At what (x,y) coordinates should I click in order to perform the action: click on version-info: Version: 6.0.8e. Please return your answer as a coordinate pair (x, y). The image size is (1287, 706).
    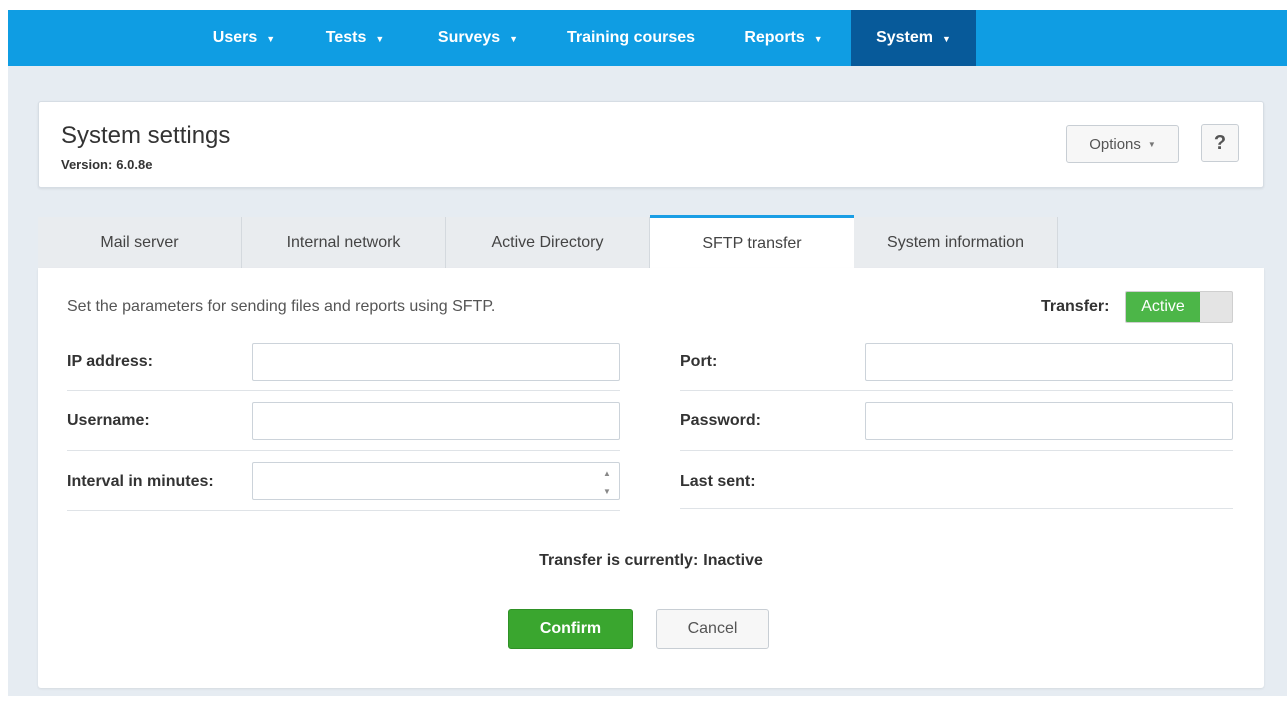
    Looking at the image, I should click on (106, 164).